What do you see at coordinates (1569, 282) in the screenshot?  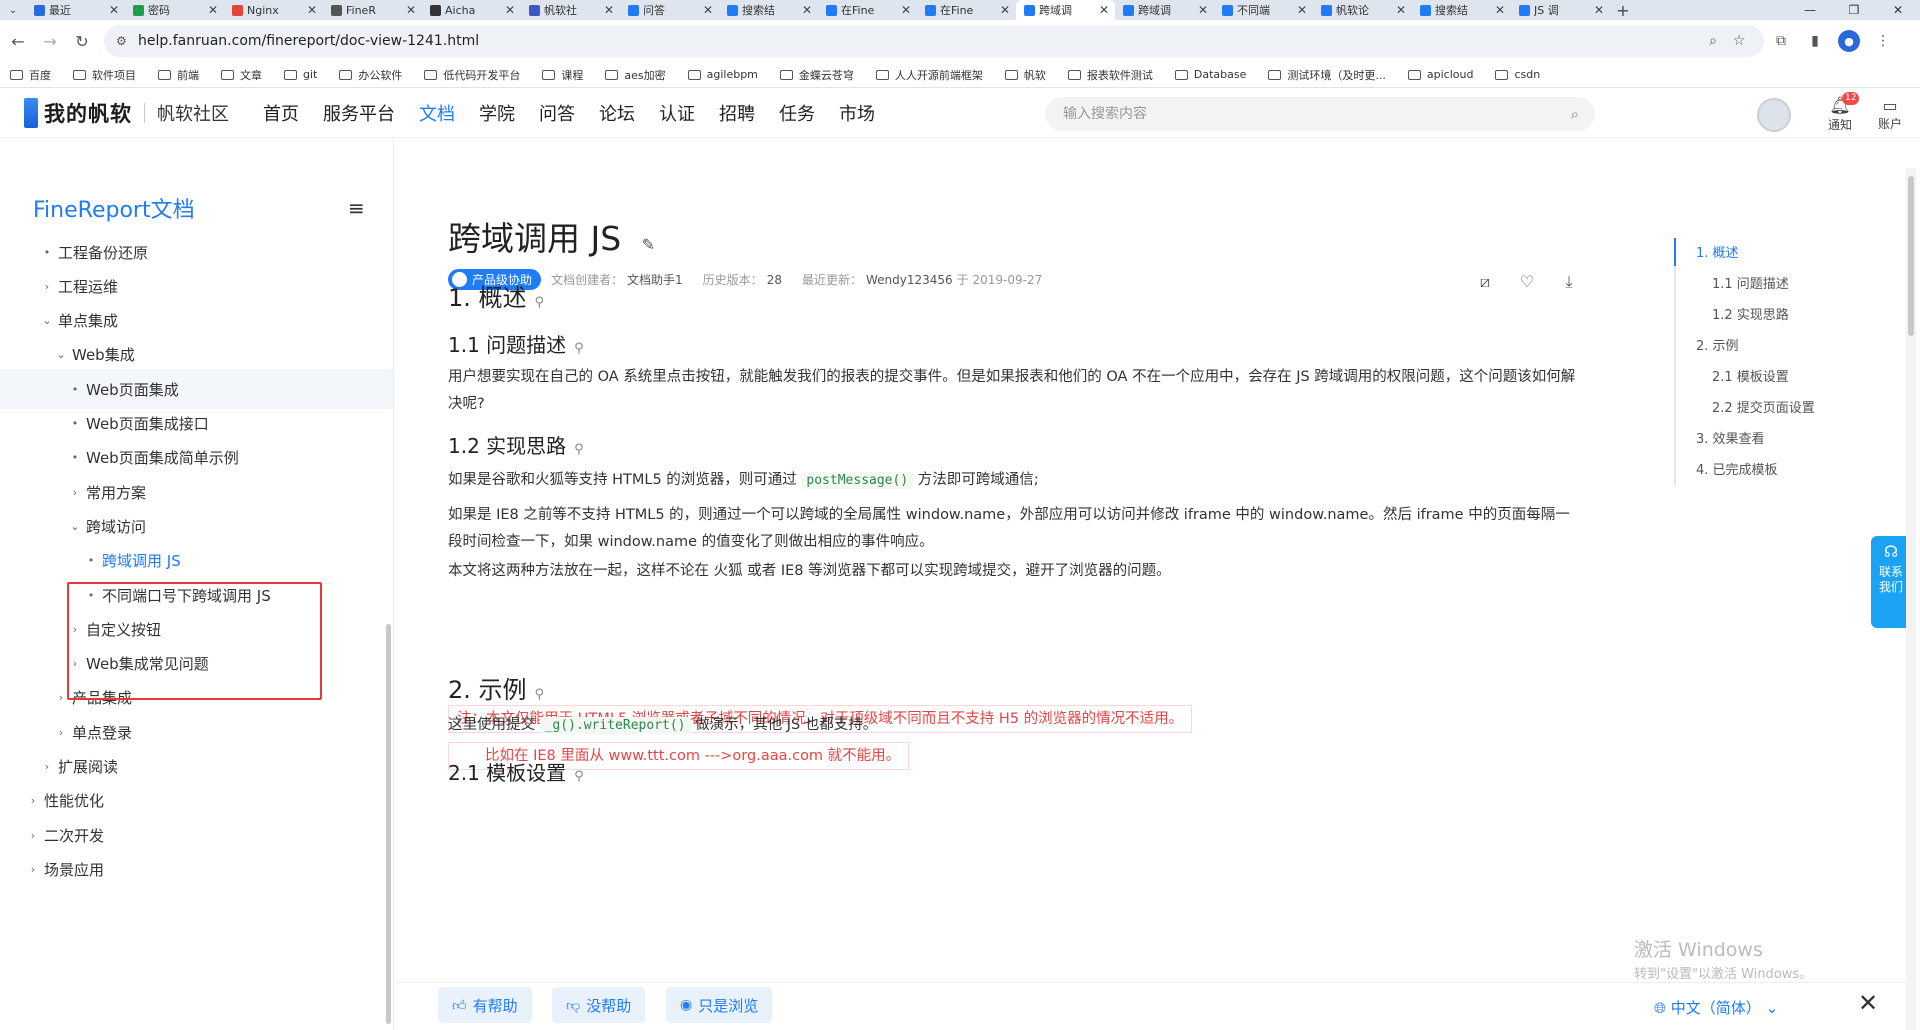 I see `download-icon: ⤓` at bounding box center [1569, 282].